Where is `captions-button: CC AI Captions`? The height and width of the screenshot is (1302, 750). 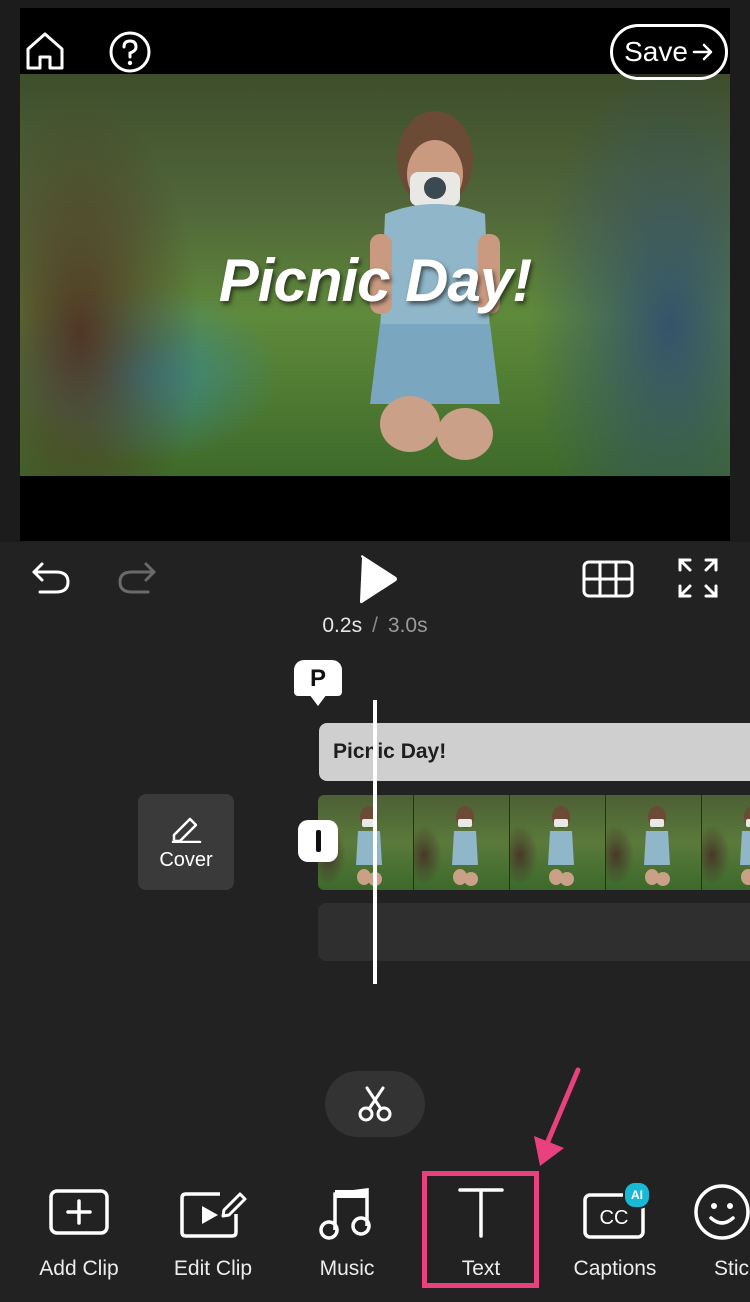 captions-button: CC AI Captions is located at coordinates (615, 1235).